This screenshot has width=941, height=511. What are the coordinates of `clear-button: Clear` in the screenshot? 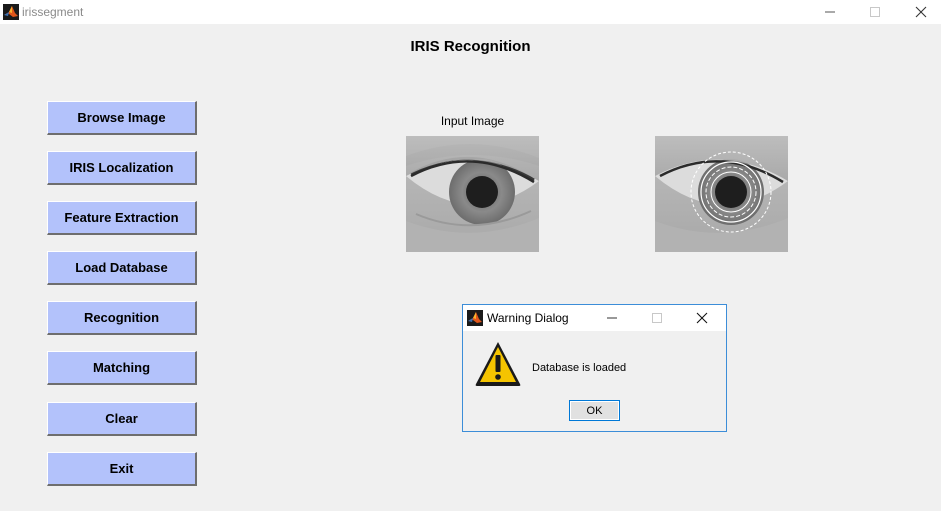 It's located at (122, 419).